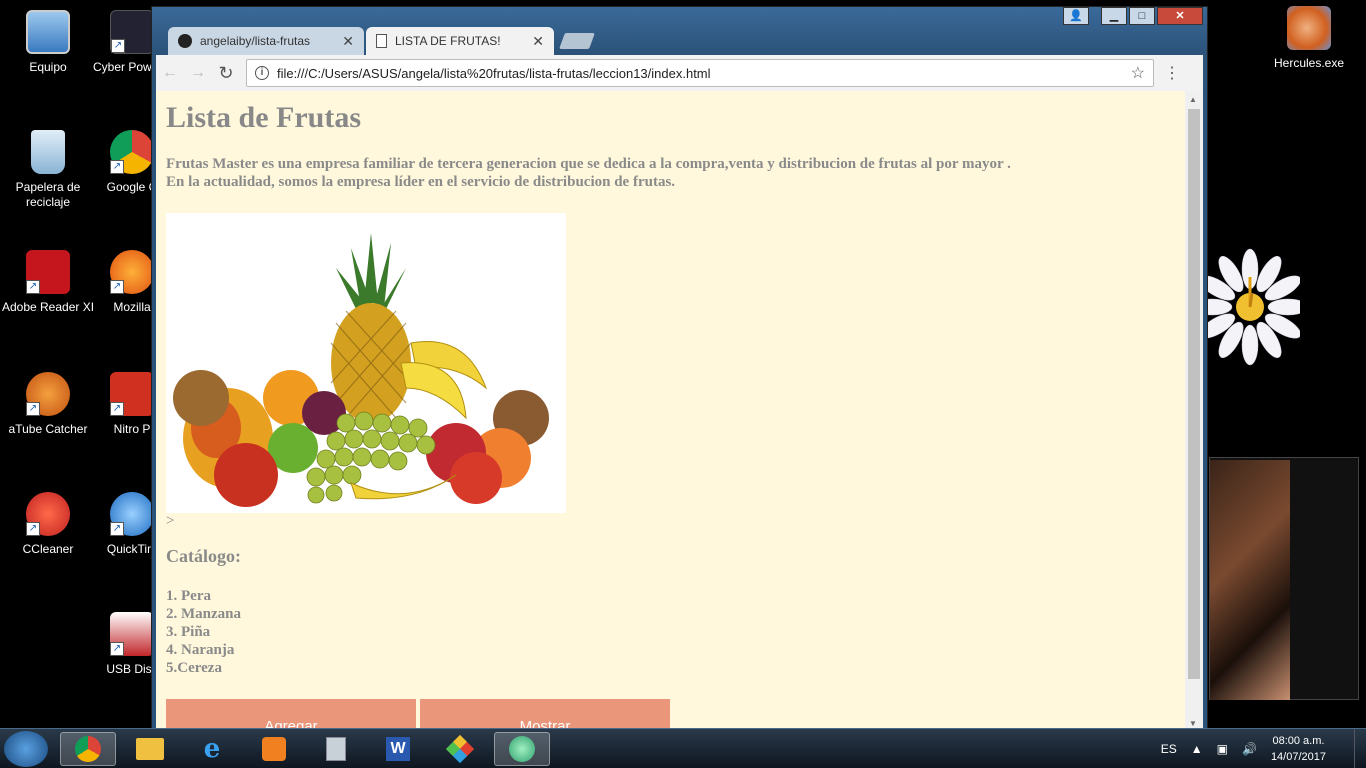  What do you see at coordinates (200, 650) in the screenshot?
I see `catalog-item: 4. Naranja` at bounding box center [200, 650].